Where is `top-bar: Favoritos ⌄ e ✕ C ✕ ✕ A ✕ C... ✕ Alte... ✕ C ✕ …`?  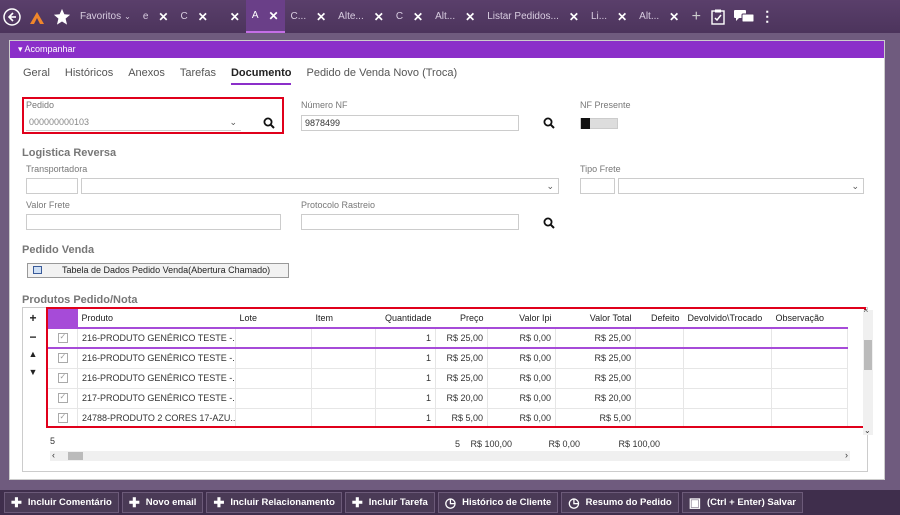 top-bar: Favoritos ⌄ e ✕ C ✕ ✕ A ✕ C... ✕ Alte... ✕ C ✕ … is located at coordinates (450, 16).